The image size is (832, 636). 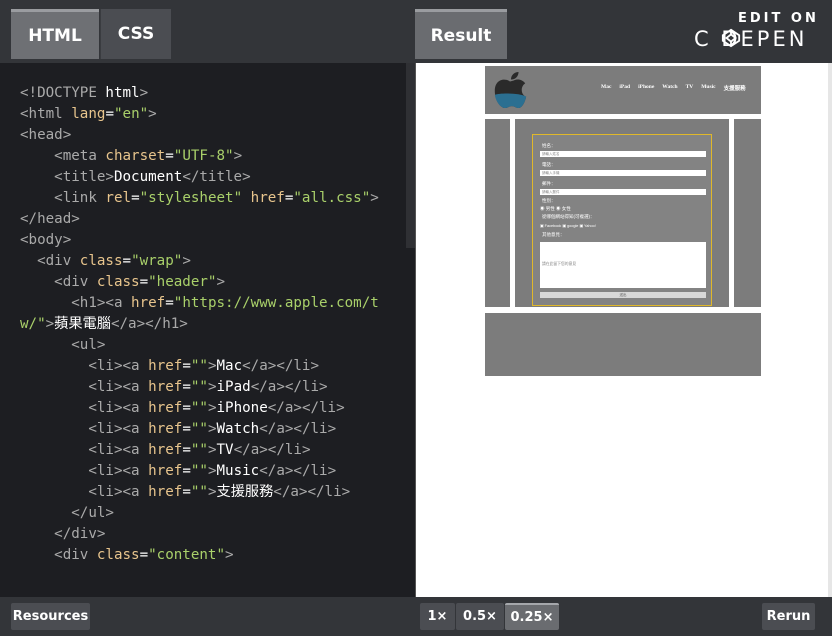 I want to click on codepen-cube-icon, so click(x=731, y=38).